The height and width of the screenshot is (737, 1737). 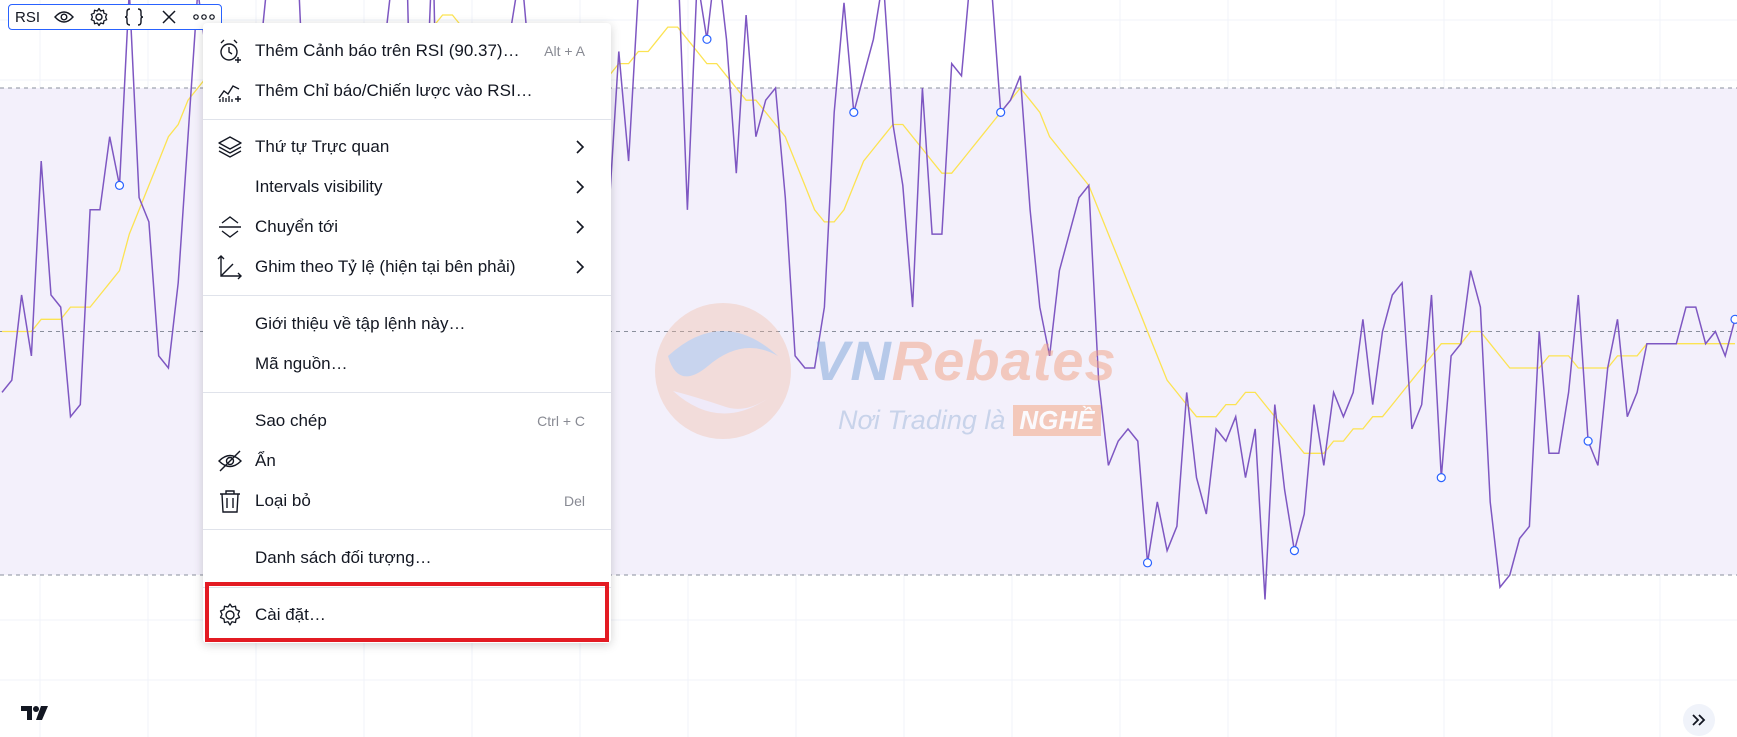 What do you see at coordinates (407, 147) in the screenshot?
I see `menu-item-visual-order: Thứ tự Trực quan` at bounding box center [407, 147].